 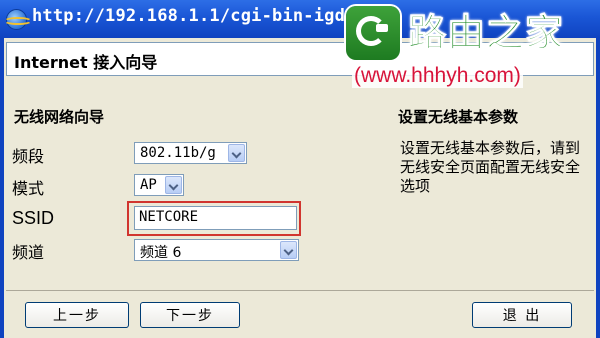 What do you see at coordinates (86, 62) in the screenshot?
I see `wizard-header-title: Internet 接入向导` at bounding box center [86, 62].